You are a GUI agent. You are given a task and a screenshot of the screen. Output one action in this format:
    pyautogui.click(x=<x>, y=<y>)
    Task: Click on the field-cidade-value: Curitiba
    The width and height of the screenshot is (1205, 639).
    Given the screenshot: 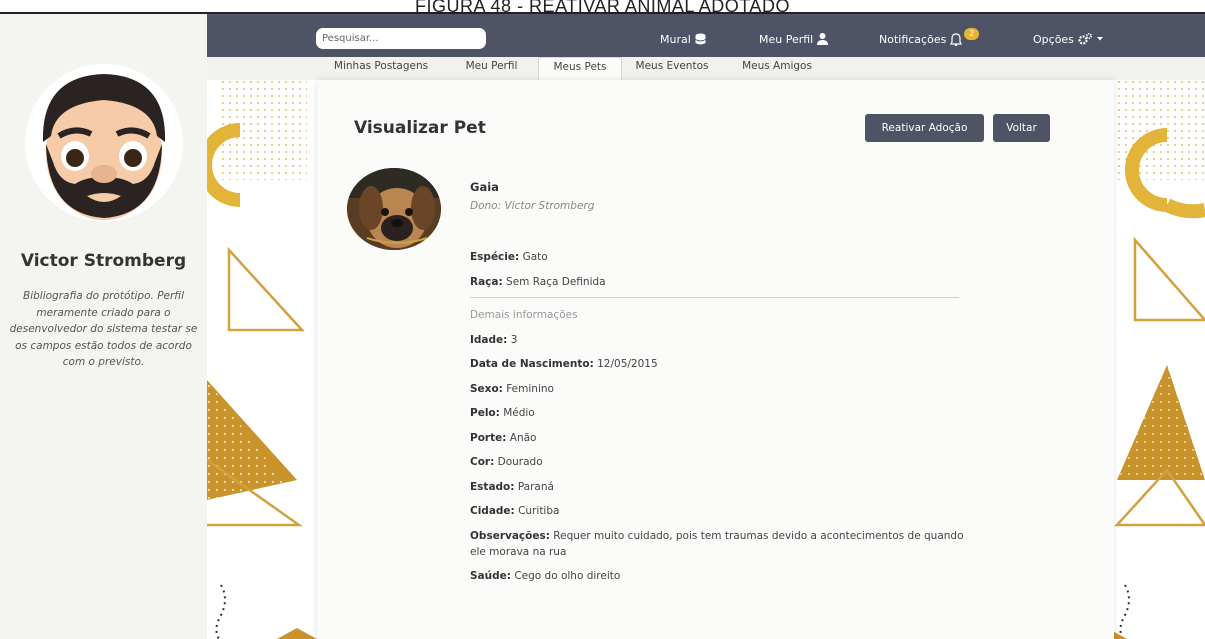 What is the action you would take?
    pyautogui.click(x=539, y=511)
    